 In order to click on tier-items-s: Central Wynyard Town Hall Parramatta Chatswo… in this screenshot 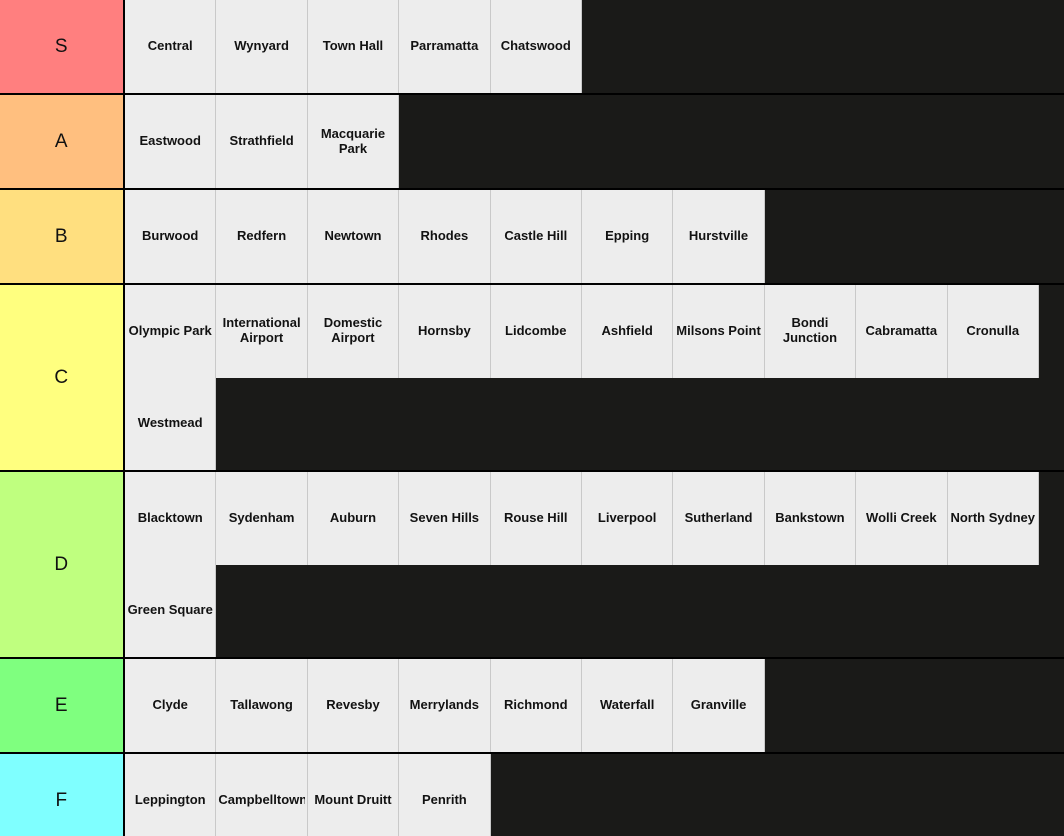, I will do `click(594, 46)`.